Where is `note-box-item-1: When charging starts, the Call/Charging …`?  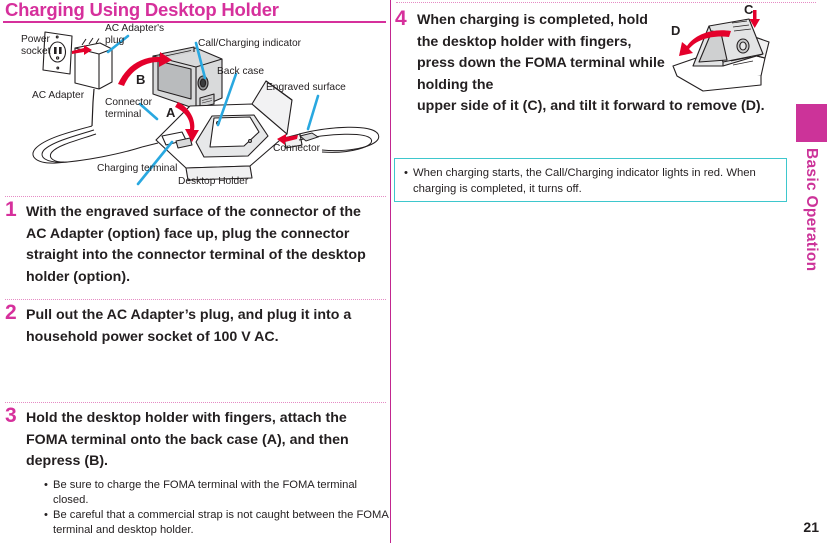
note-box-item-1: When charging starts, the Call/Charging … is located at coordinates (592, 181).